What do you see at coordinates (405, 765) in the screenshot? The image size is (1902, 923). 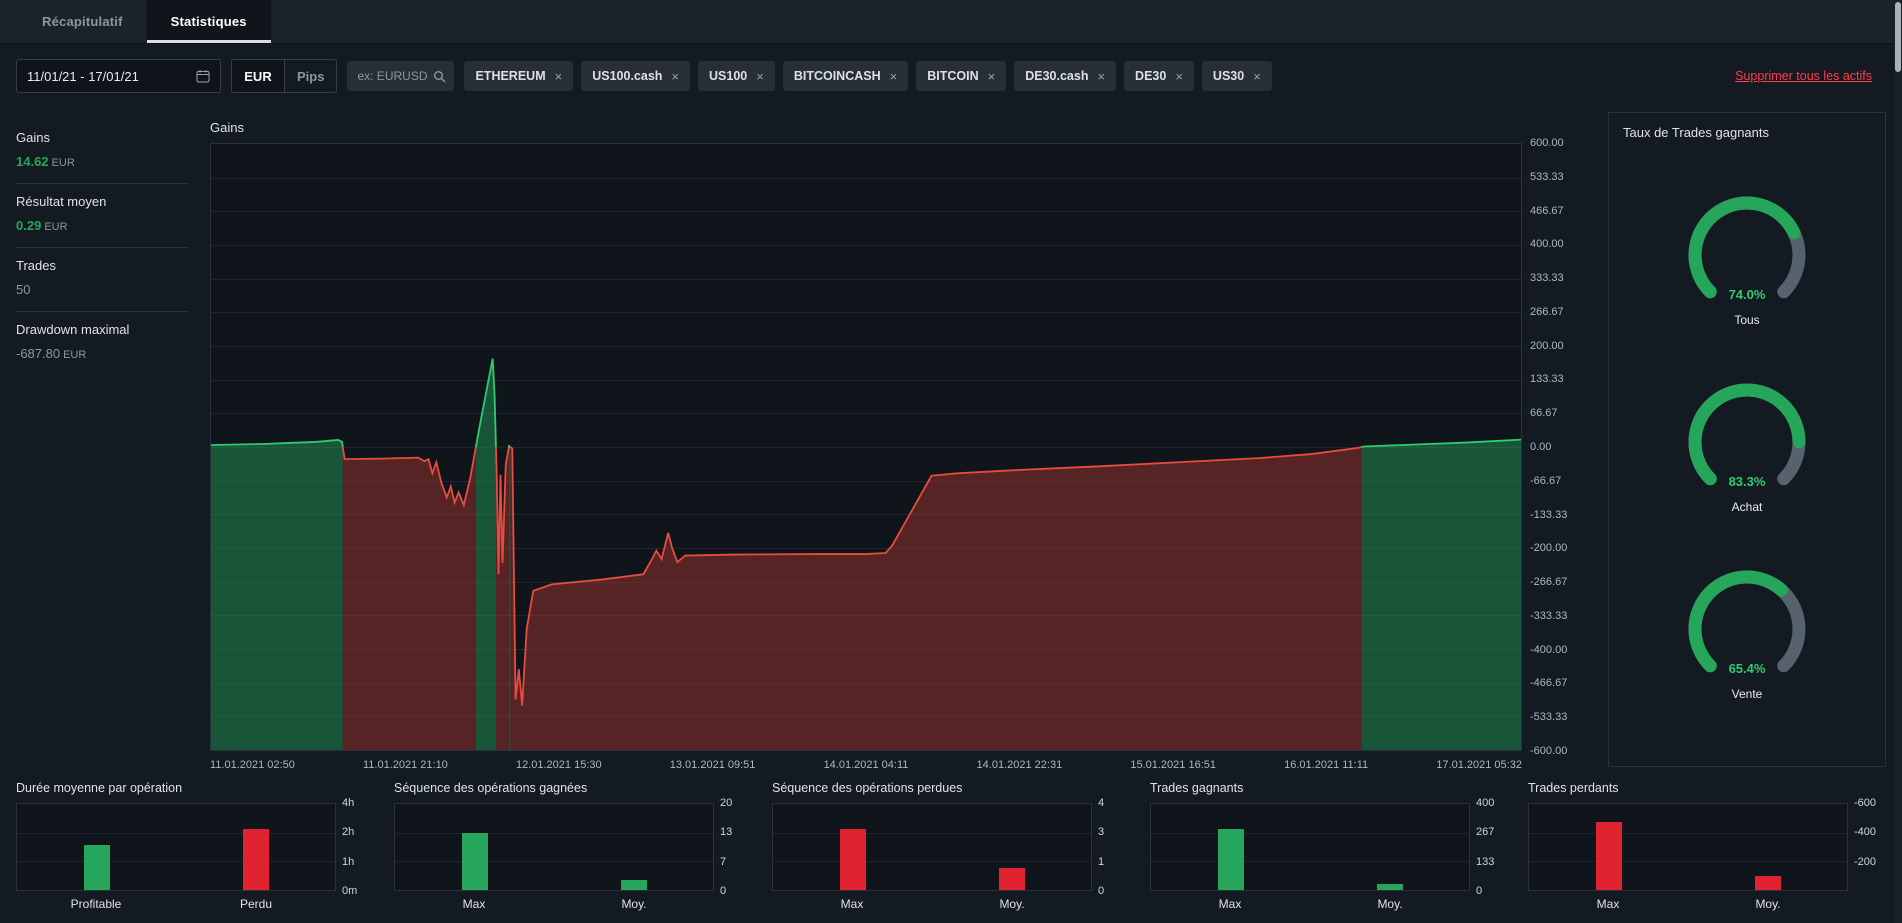 I see `x-axis-tick: 11.01.2021 21:10` at bounding box center [405, 765].